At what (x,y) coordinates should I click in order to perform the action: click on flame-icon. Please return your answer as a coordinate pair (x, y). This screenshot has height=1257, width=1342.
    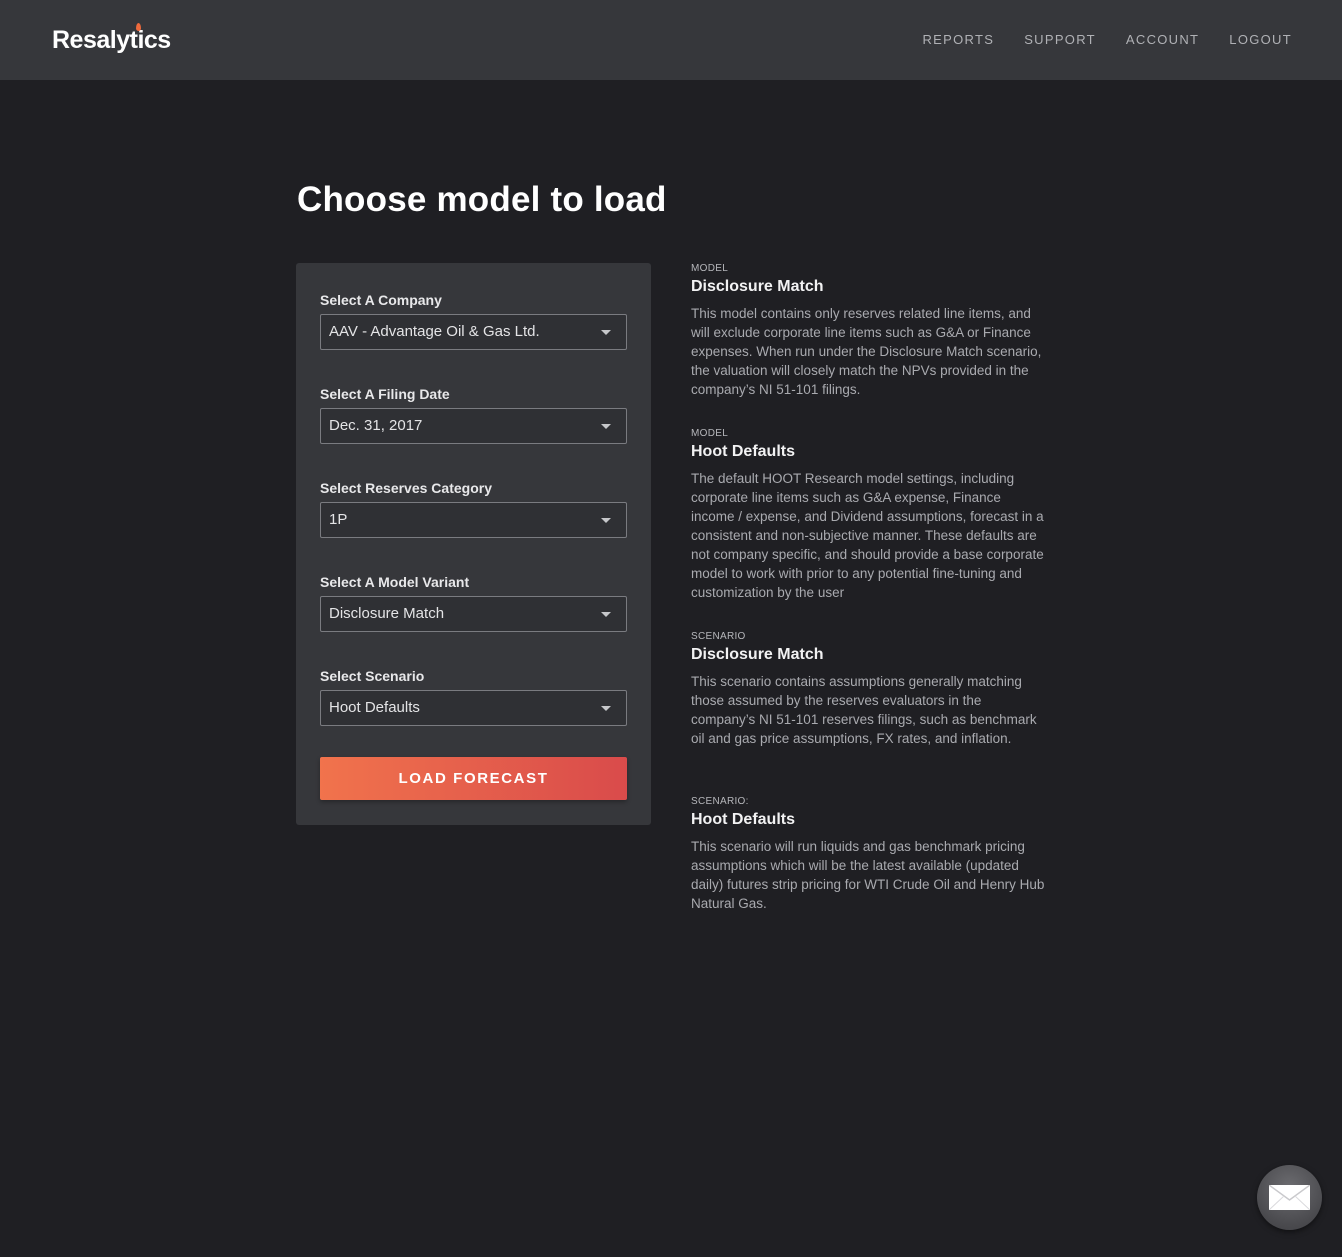
    Looking at the image, I should click on (138, 27).